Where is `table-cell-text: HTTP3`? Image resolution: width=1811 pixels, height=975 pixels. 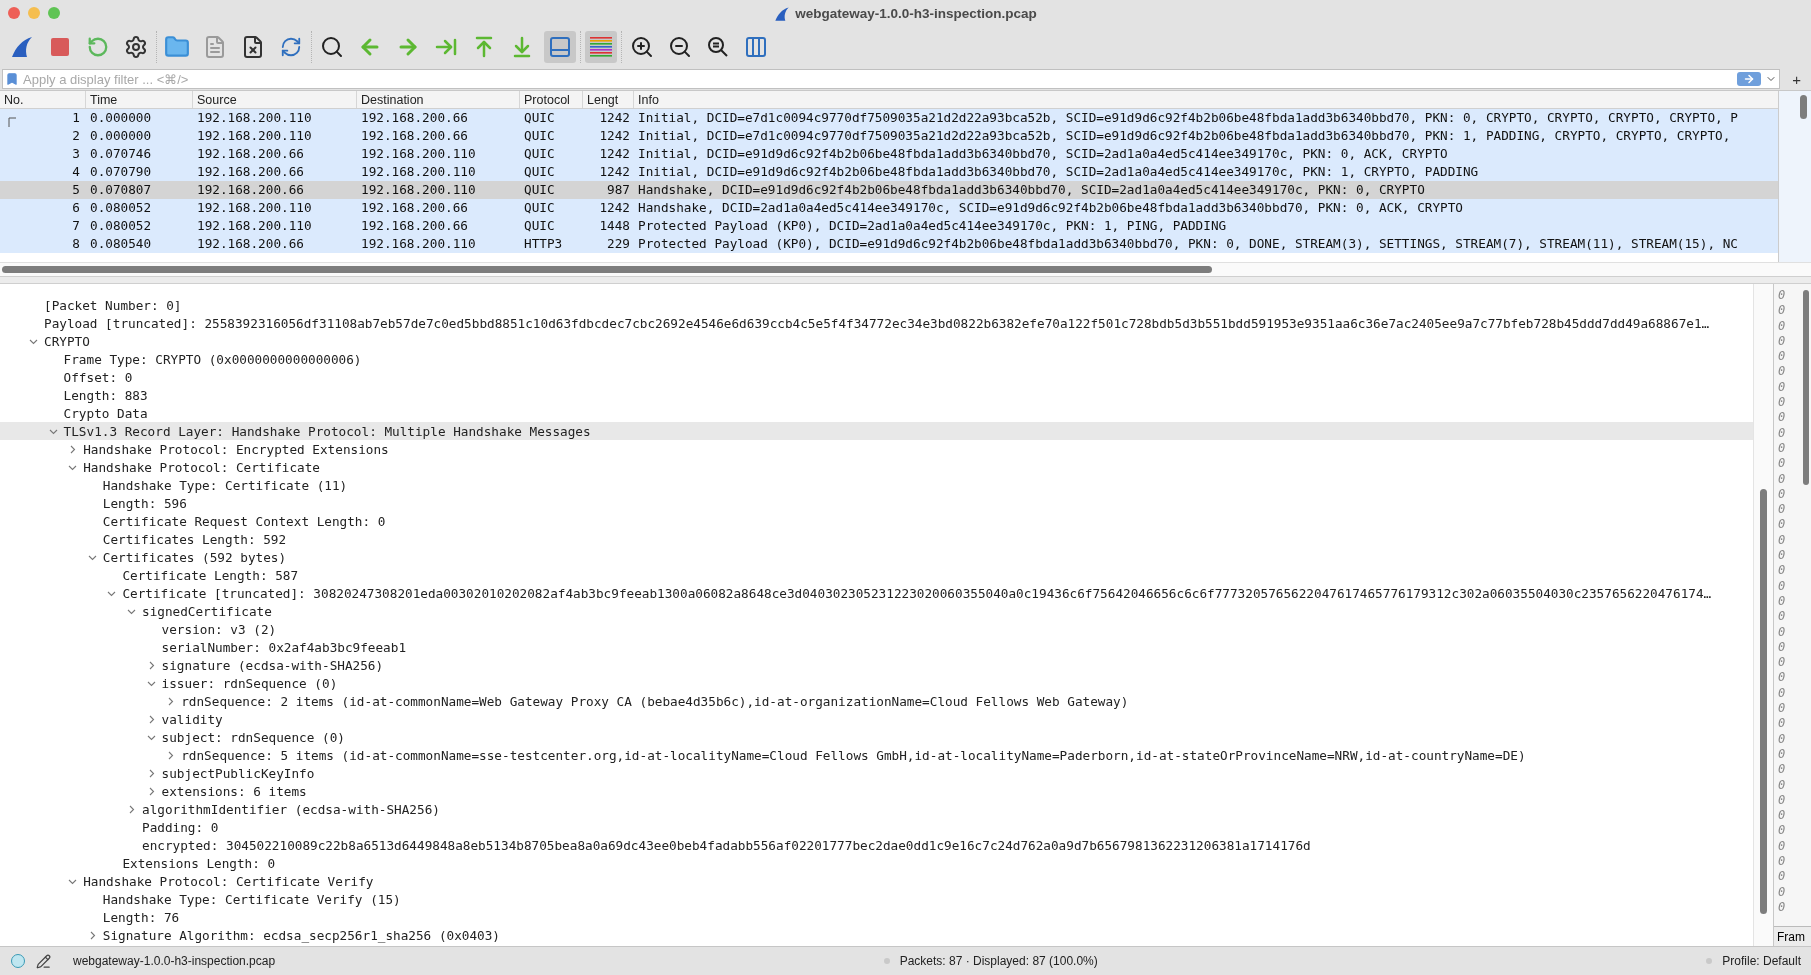 table-cell-text: HTTP3 is located at coordinates (543, 244).